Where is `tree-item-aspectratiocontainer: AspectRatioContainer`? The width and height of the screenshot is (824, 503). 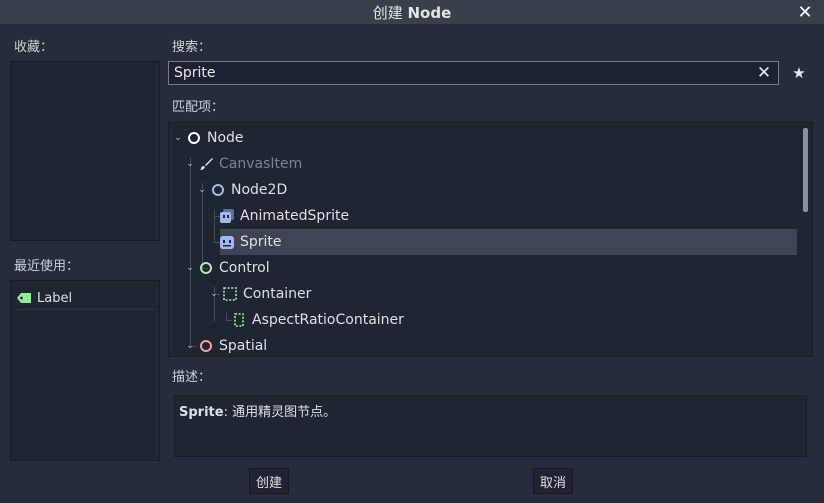 tree-item-aspectratiocontainer: AspectRatioContainer is located at coordinates (318, 320).